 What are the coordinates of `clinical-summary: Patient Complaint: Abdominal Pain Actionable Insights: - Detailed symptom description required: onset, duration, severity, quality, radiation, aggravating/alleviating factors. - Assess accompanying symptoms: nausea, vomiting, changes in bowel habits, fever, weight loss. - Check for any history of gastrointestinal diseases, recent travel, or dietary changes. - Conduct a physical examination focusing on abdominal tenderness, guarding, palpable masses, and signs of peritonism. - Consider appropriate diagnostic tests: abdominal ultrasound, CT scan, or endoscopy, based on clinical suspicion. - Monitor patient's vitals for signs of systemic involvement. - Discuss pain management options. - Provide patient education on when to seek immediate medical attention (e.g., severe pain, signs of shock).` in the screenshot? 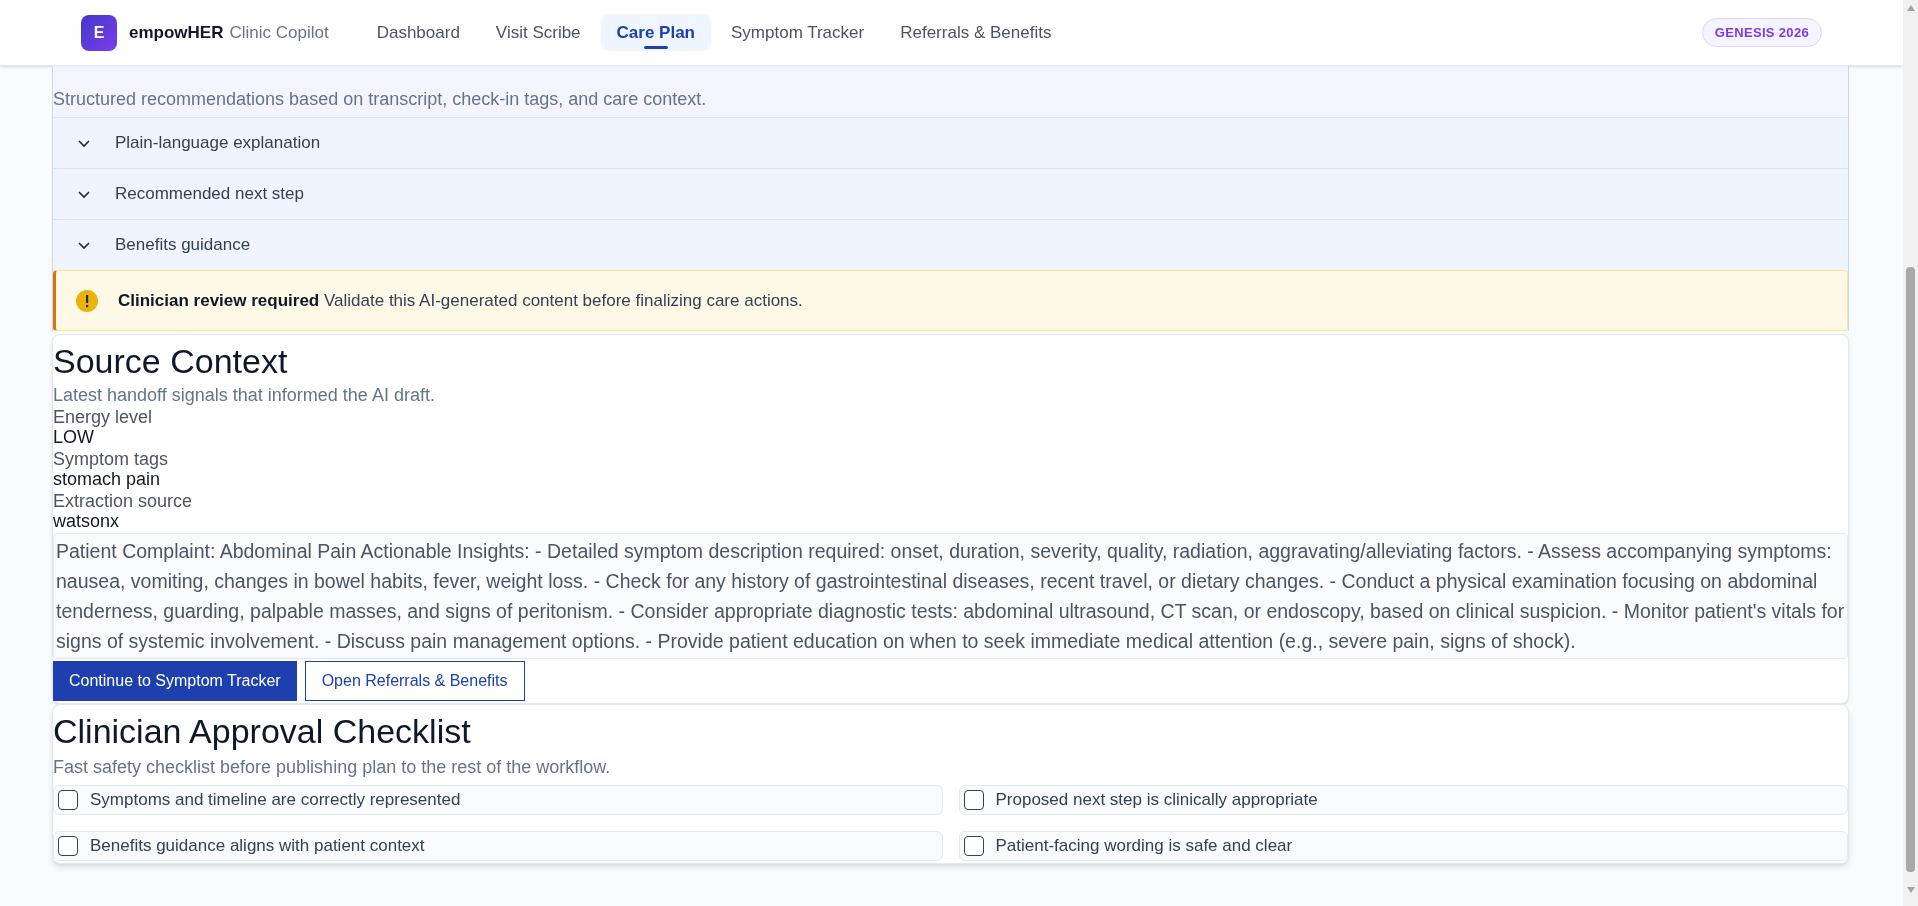 It's located at (950, 596).